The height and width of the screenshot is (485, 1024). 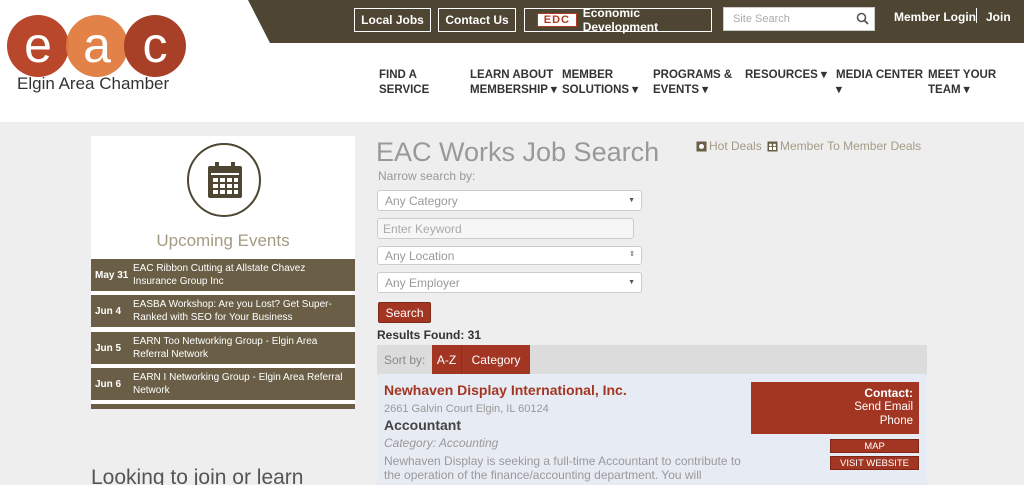 I want to click on calendar-icon, so click(x=225, y=180).